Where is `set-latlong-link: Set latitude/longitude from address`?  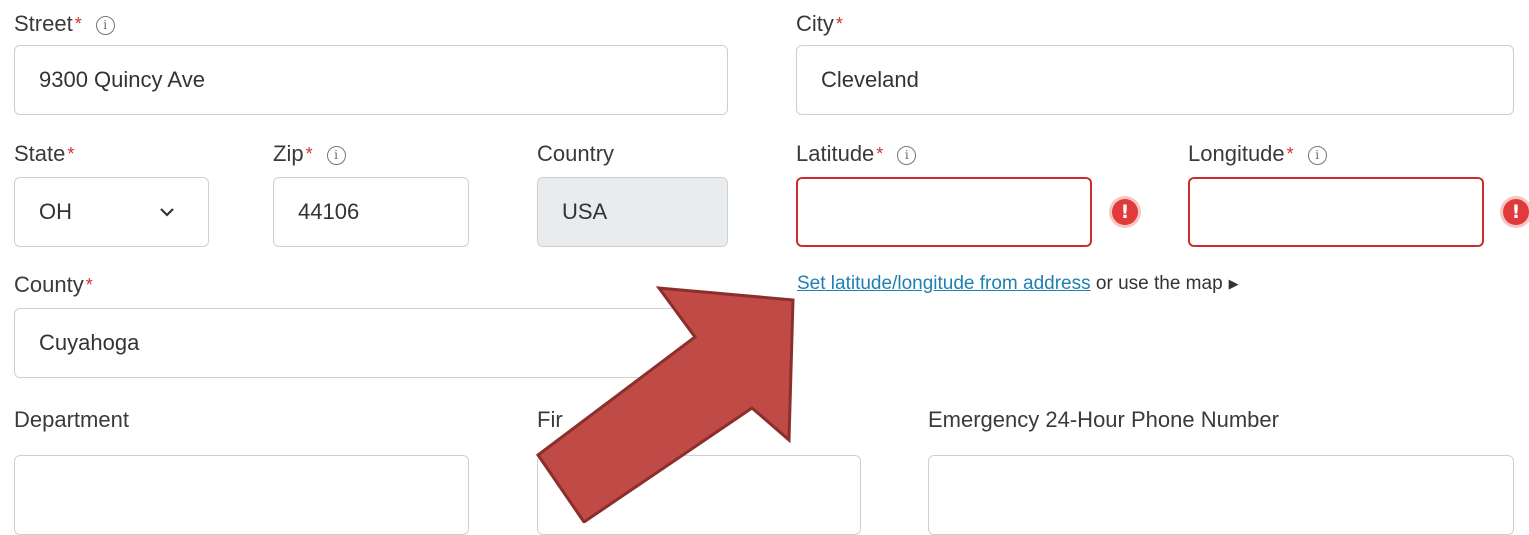 set-latlong-link: Set latitude/longitude from address is located at coordinates (944, 283).